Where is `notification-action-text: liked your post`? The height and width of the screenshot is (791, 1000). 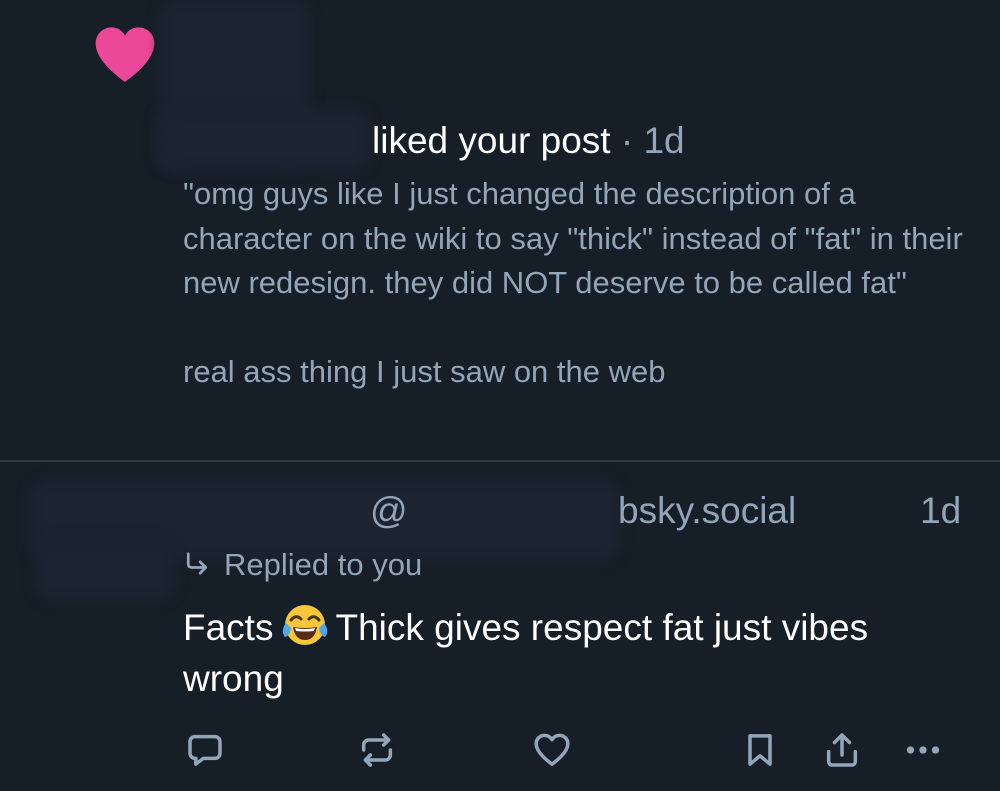 notification-action-text: liked your post is located at coordinates (491, 140).